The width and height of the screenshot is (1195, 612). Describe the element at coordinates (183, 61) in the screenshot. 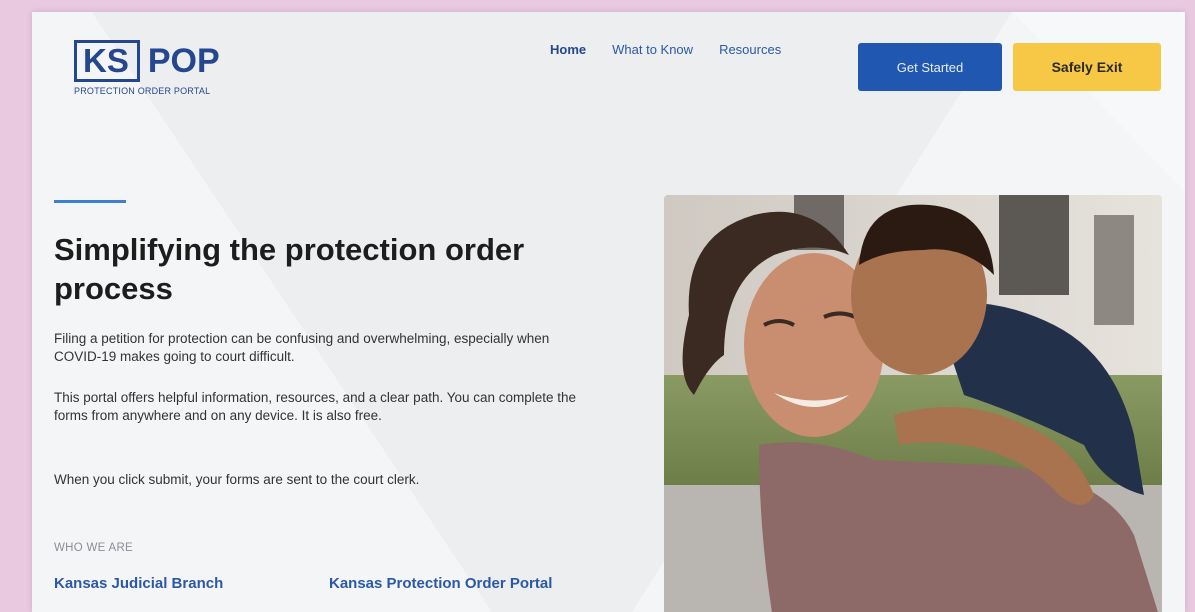

I see `logo-pop-text: POP` at that location.